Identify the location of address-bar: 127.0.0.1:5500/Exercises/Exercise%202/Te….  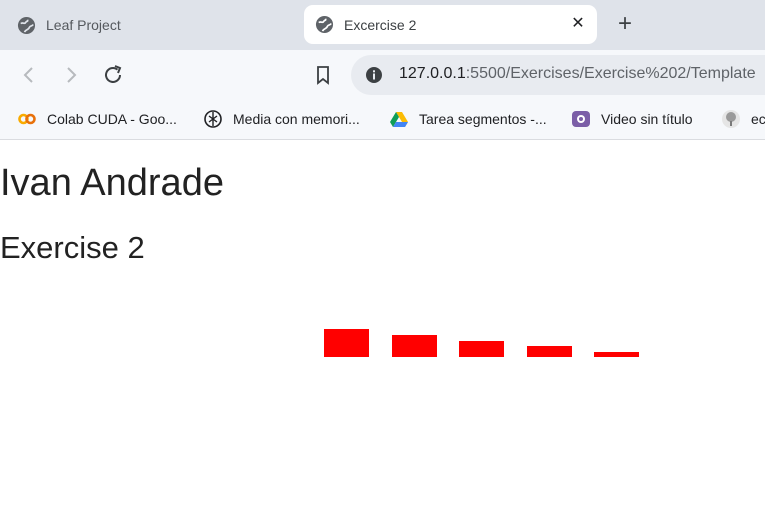
(558, 75).